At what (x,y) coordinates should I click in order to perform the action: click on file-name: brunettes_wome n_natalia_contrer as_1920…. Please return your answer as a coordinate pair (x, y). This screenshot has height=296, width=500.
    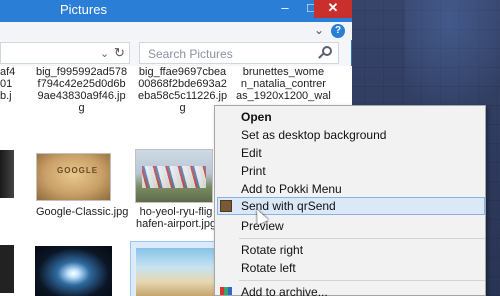
    Looking at the image, I should click on (283, 84).